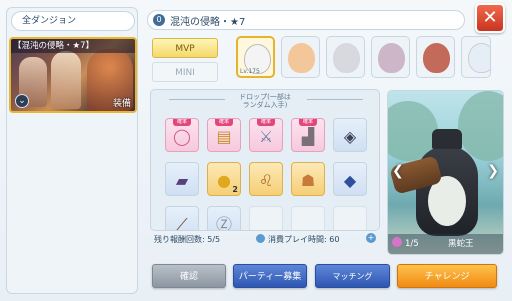 The image size is (512, 301). I want to click on z-coin-icon: Ⓩ, so click(223, 223).